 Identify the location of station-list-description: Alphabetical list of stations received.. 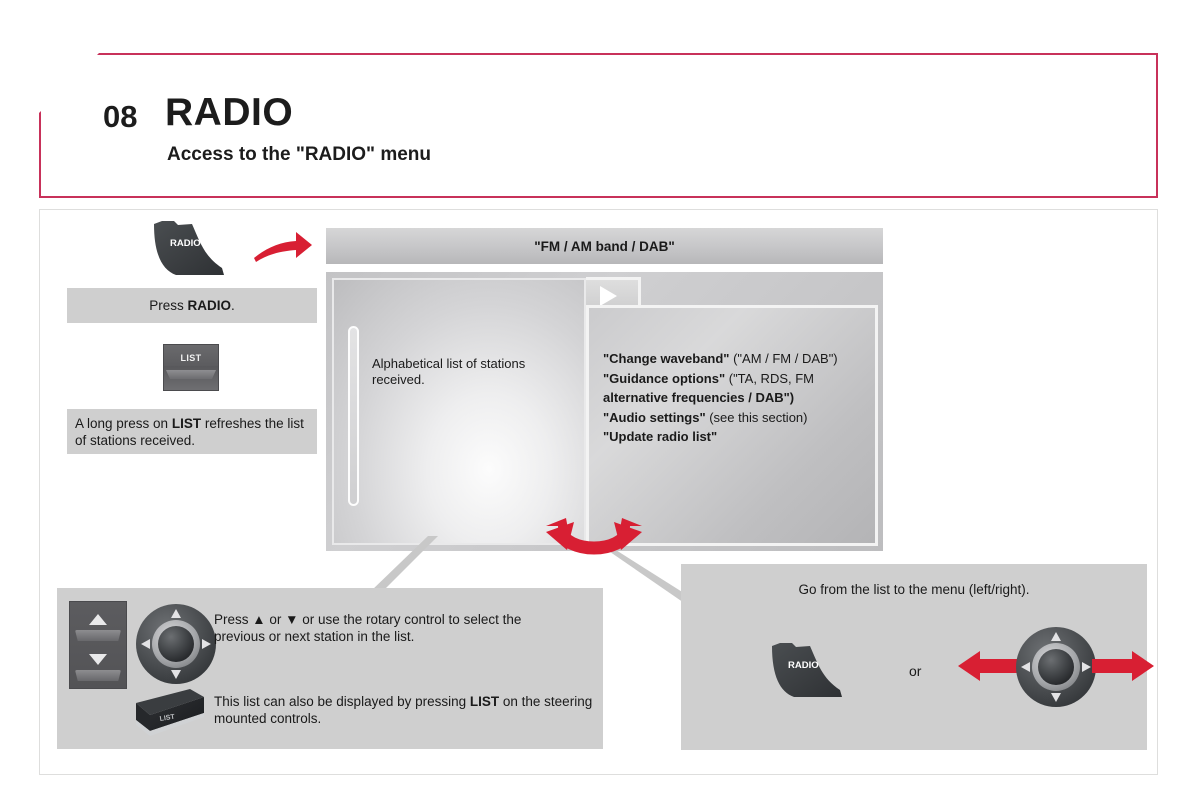
(449, 371).